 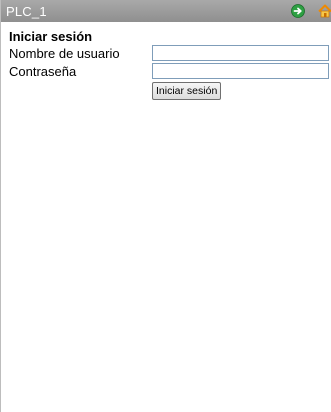 What do you see at coordinates (240, 53) in the screenshot?
I see `username-field` at bounding box center [240, 53].